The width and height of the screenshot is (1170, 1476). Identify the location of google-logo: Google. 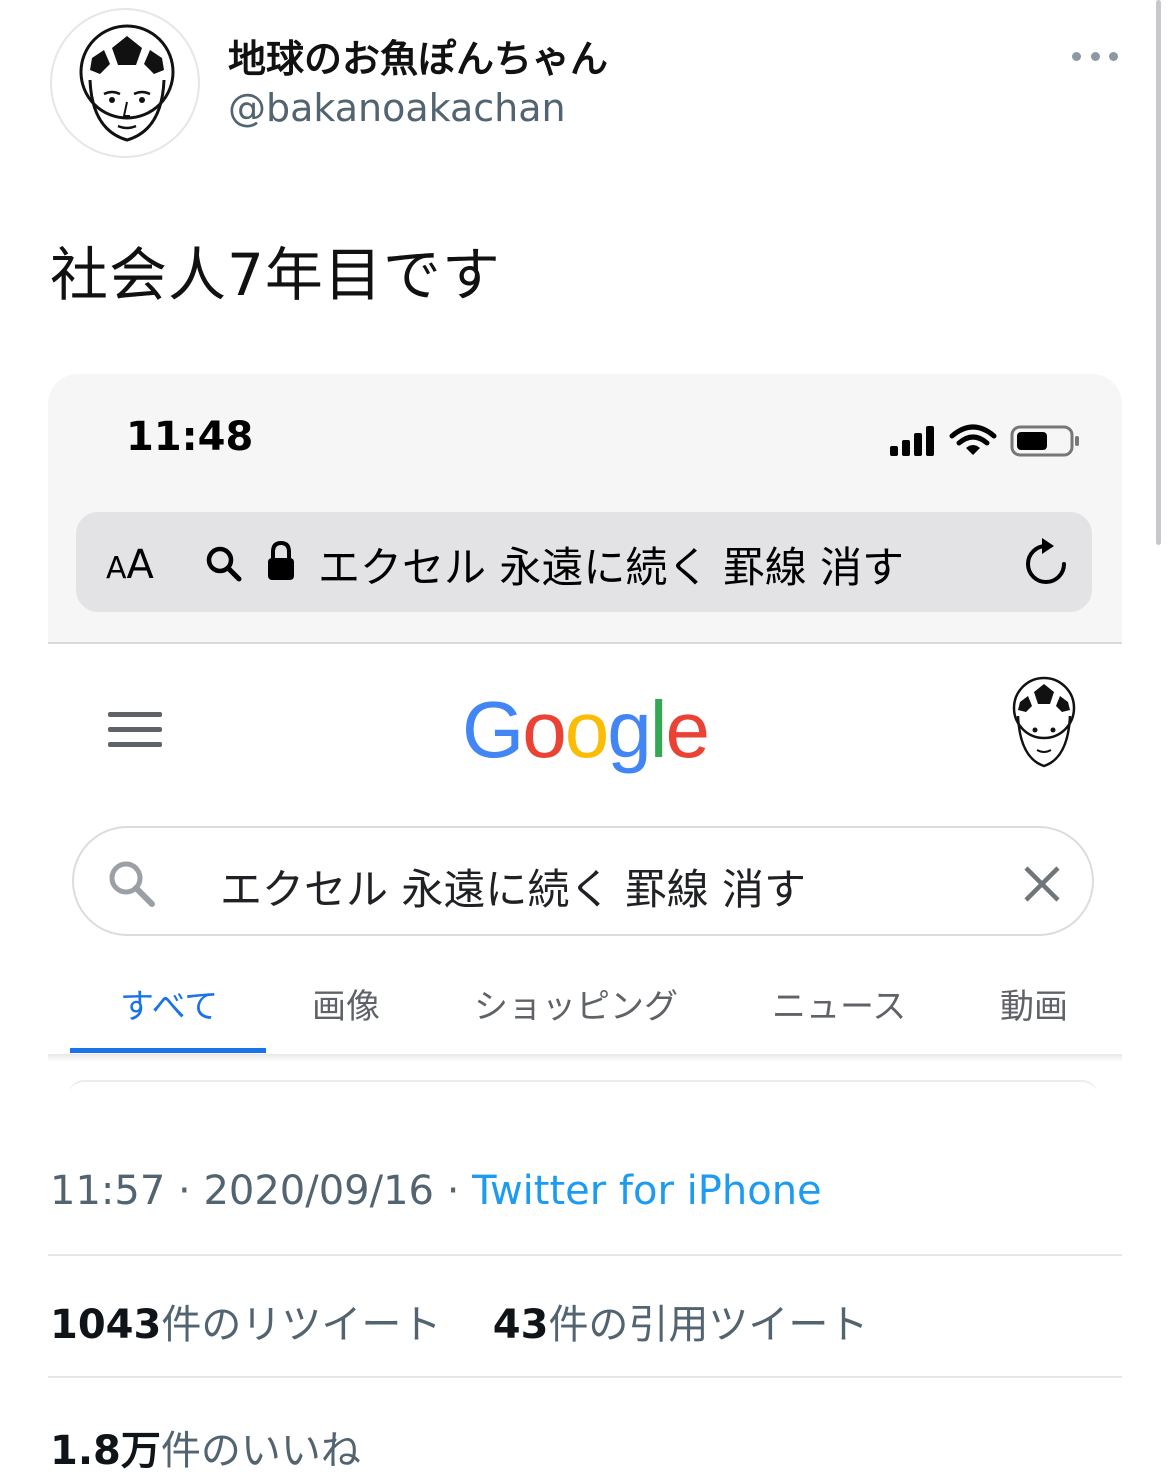
(585, 730).